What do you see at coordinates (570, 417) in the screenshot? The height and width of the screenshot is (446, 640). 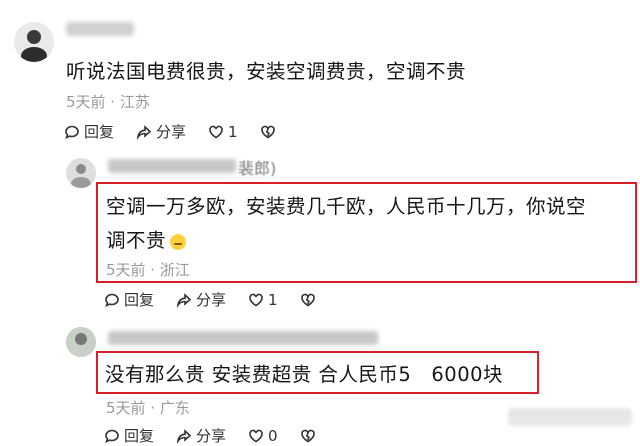 I see `watermark` at bounding box center [570, 417].